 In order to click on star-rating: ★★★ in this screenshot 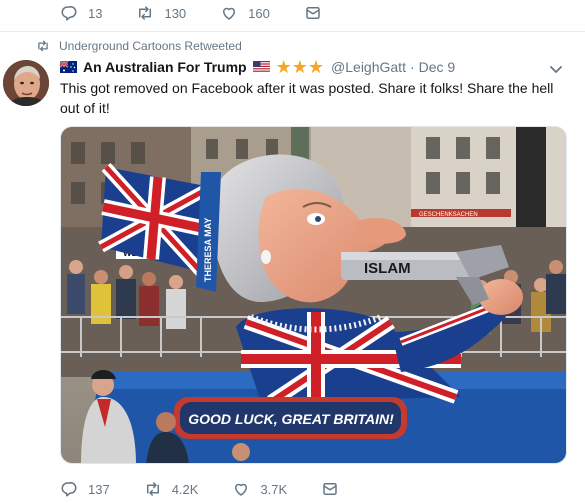, I will do `click(301, 67)`.